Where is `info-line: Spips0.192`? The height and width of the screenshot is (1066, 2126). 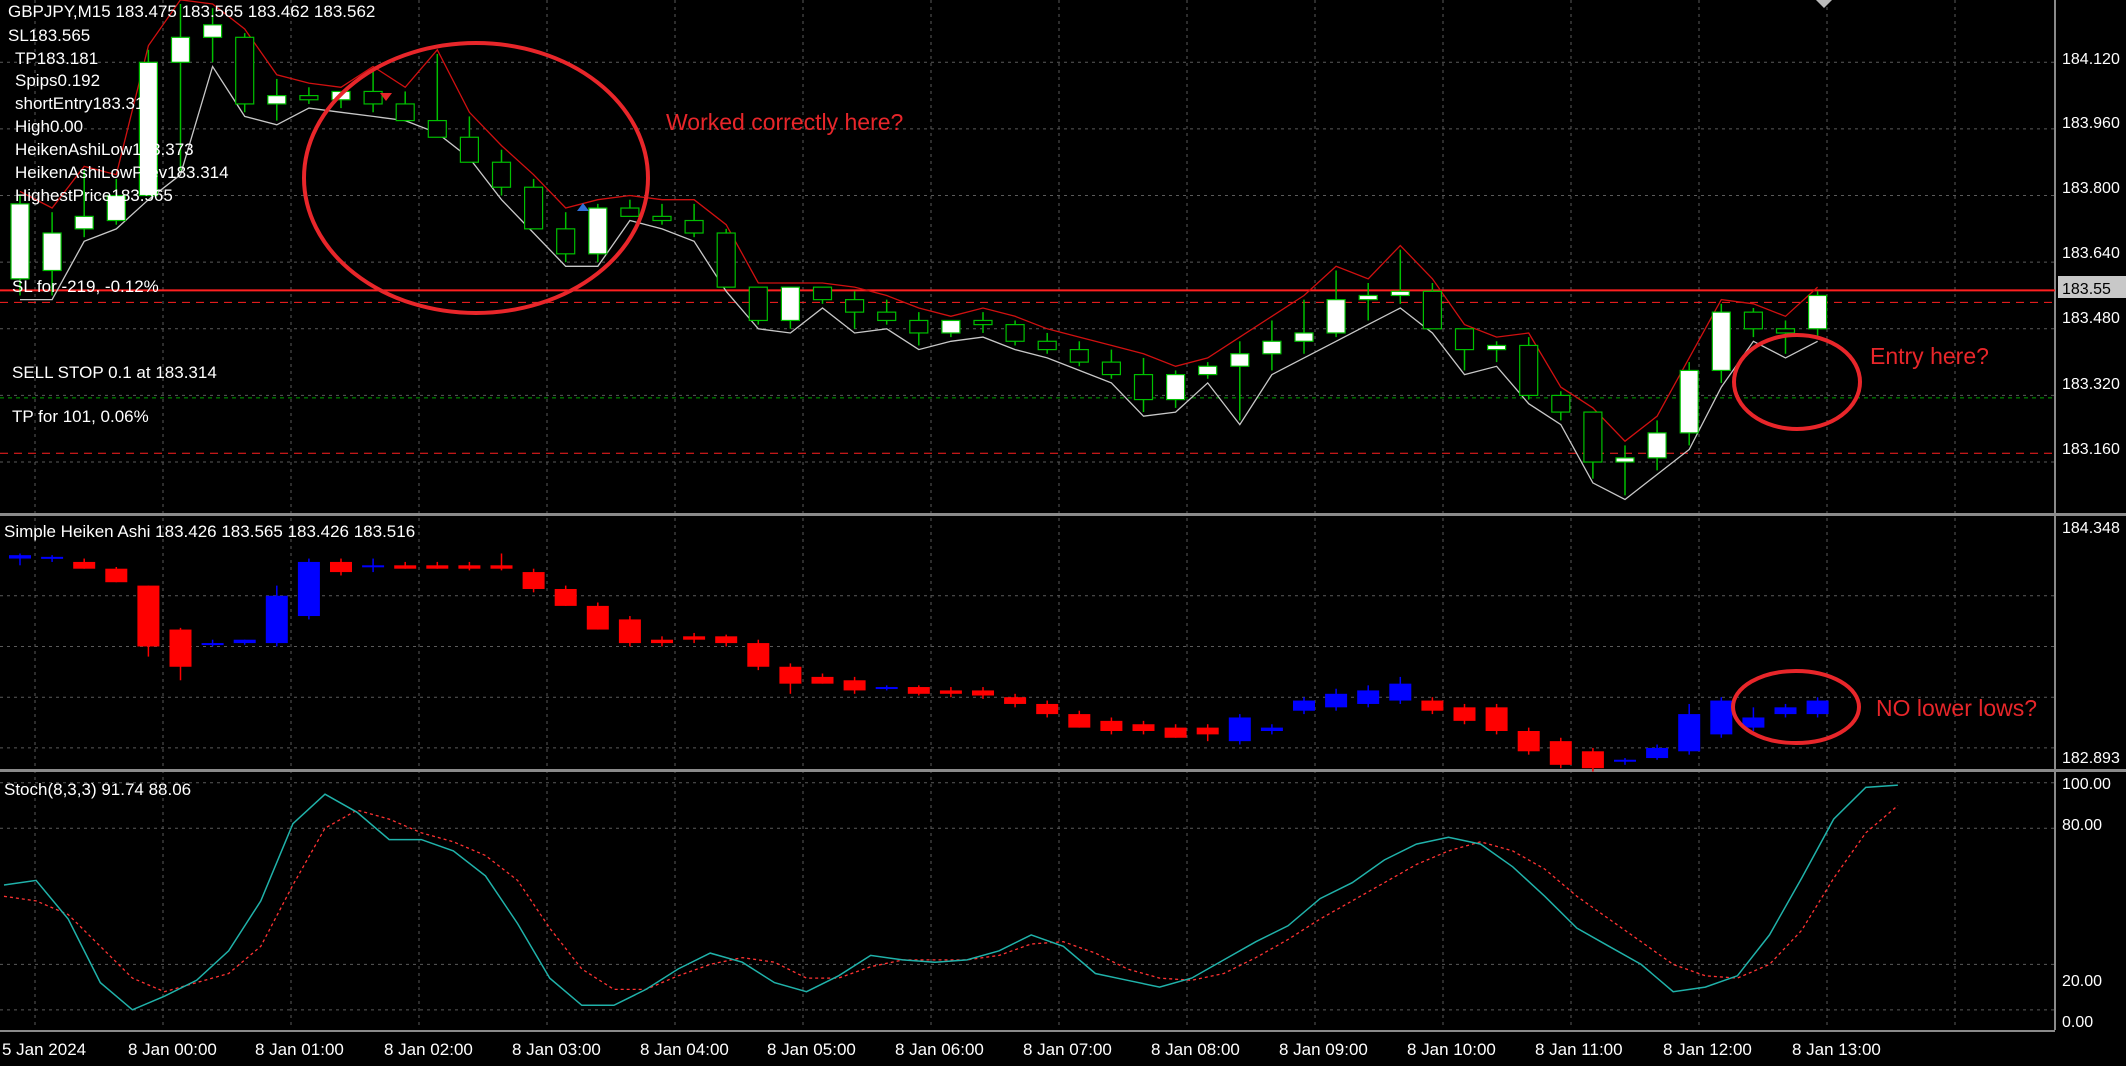 info-line: Spips0.192 is located at coordinates (57, 80).